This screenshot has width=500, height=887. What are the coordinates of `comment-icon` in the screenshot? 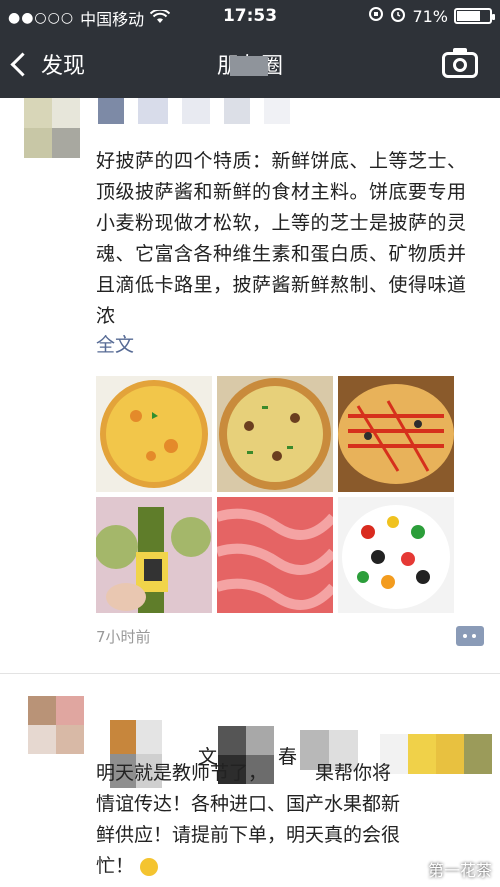 It's located at (470, 636).